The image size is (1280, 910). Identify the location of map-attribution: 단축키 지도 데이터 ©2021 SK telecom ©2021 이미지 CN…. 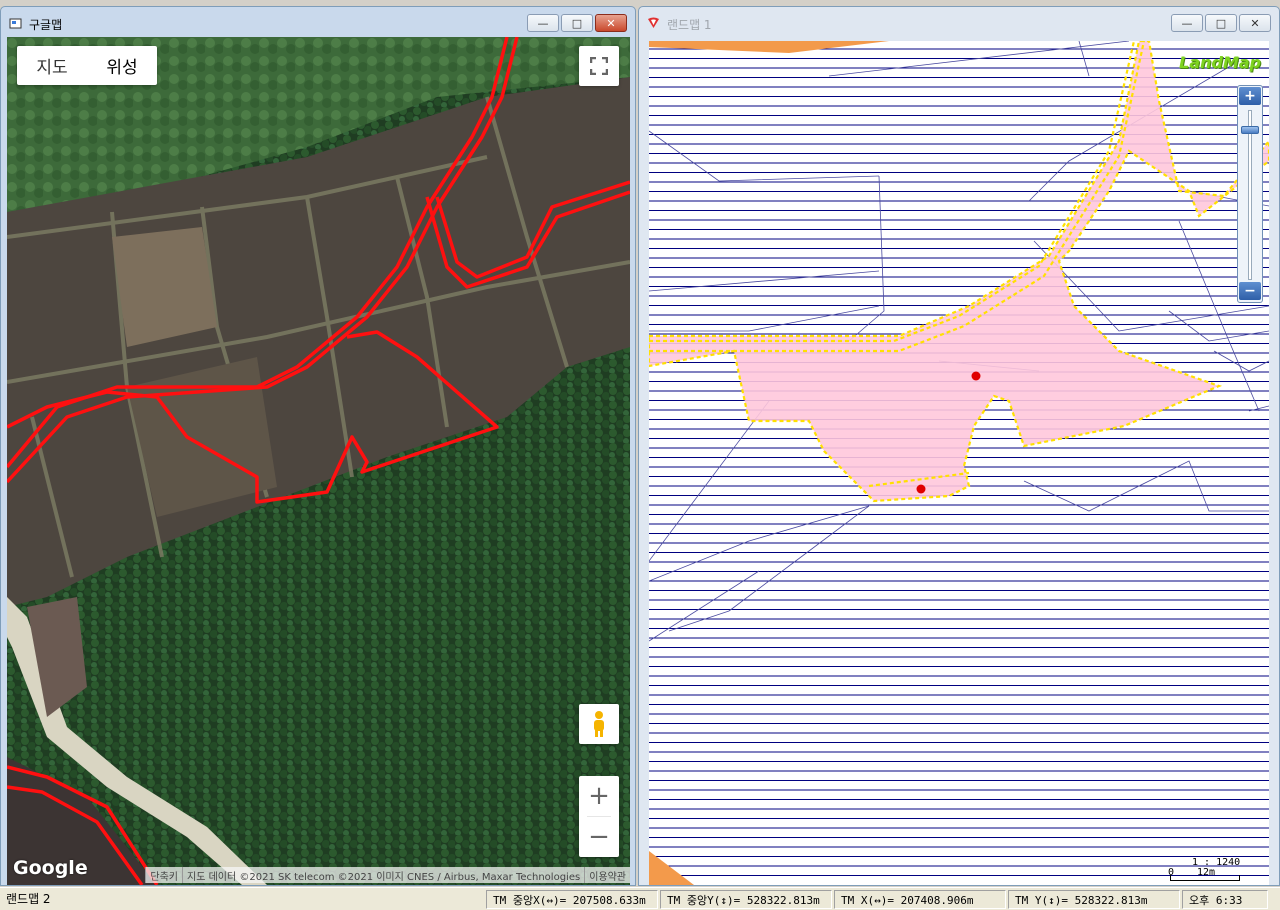
(387, 875).